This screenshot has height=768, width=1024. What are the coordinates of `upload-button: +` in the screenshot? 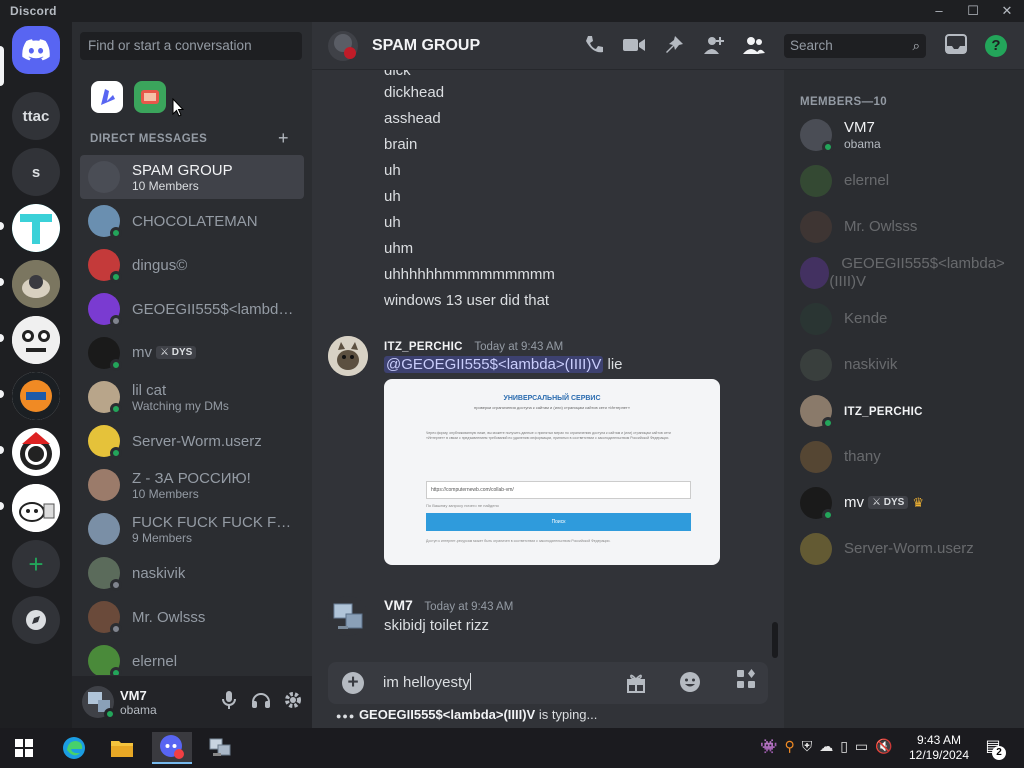 It's located at (353, 683).